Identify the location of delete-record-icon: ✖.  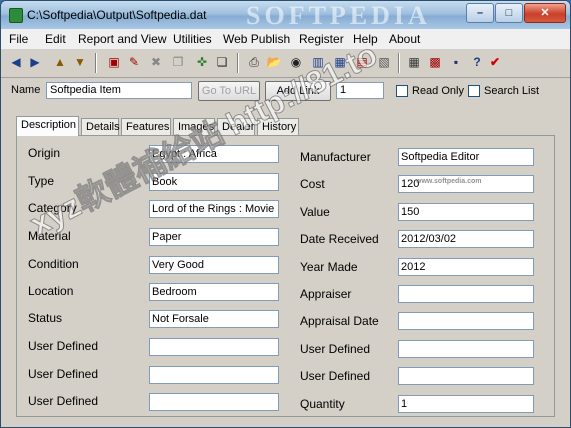
(156, 62).